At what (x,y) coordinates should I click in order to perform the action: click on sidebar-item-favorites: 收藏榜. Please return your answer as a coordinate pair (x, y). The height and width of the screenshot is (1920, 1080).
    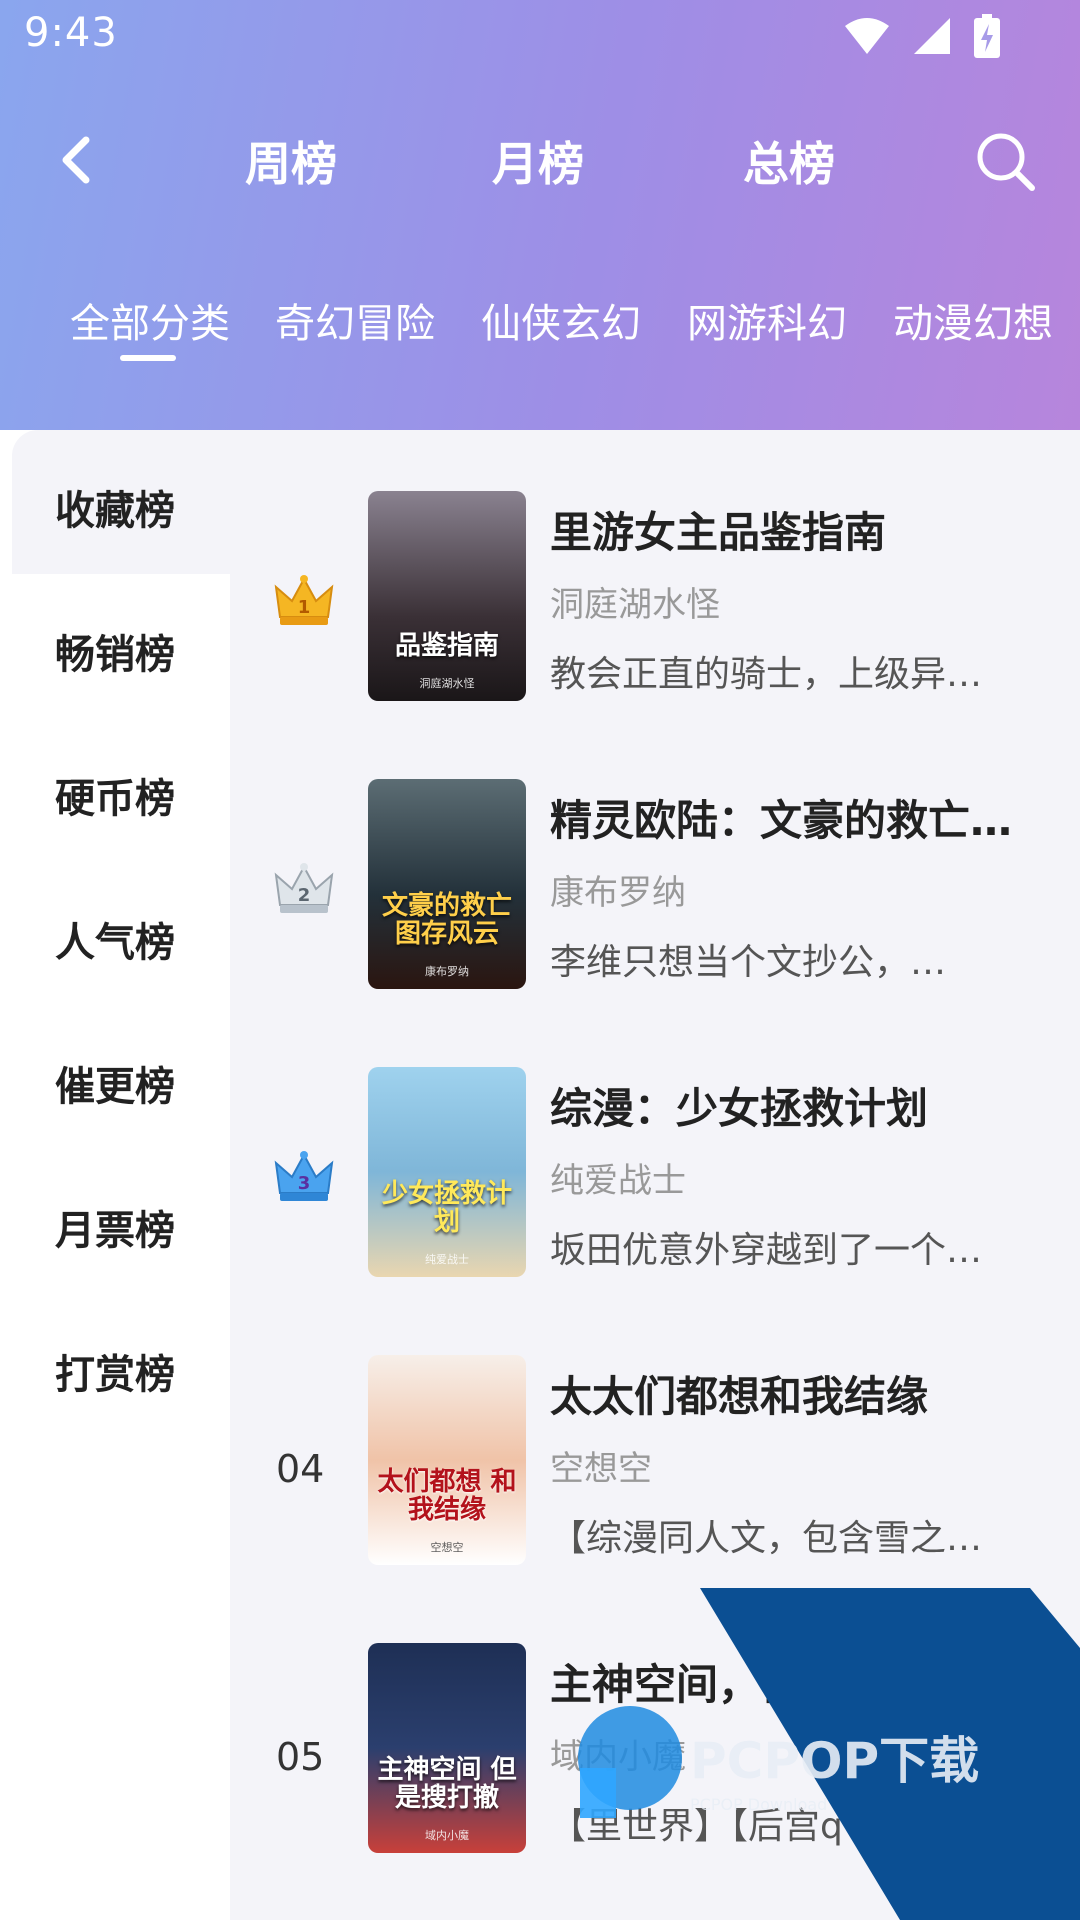
    Looking at the image, I should click on (115, 507).